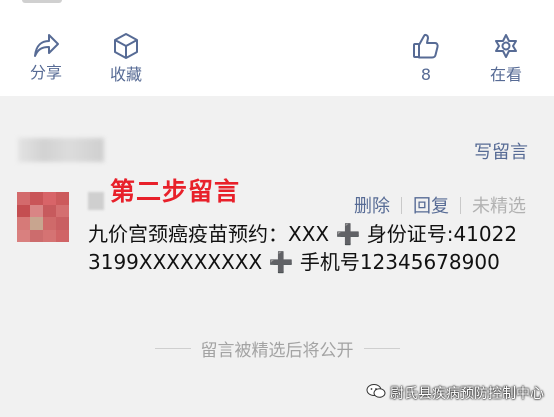  Describe the element at coordinates (125, 74) in the screenshot. I see `favorite-label: 收藏` at that location.